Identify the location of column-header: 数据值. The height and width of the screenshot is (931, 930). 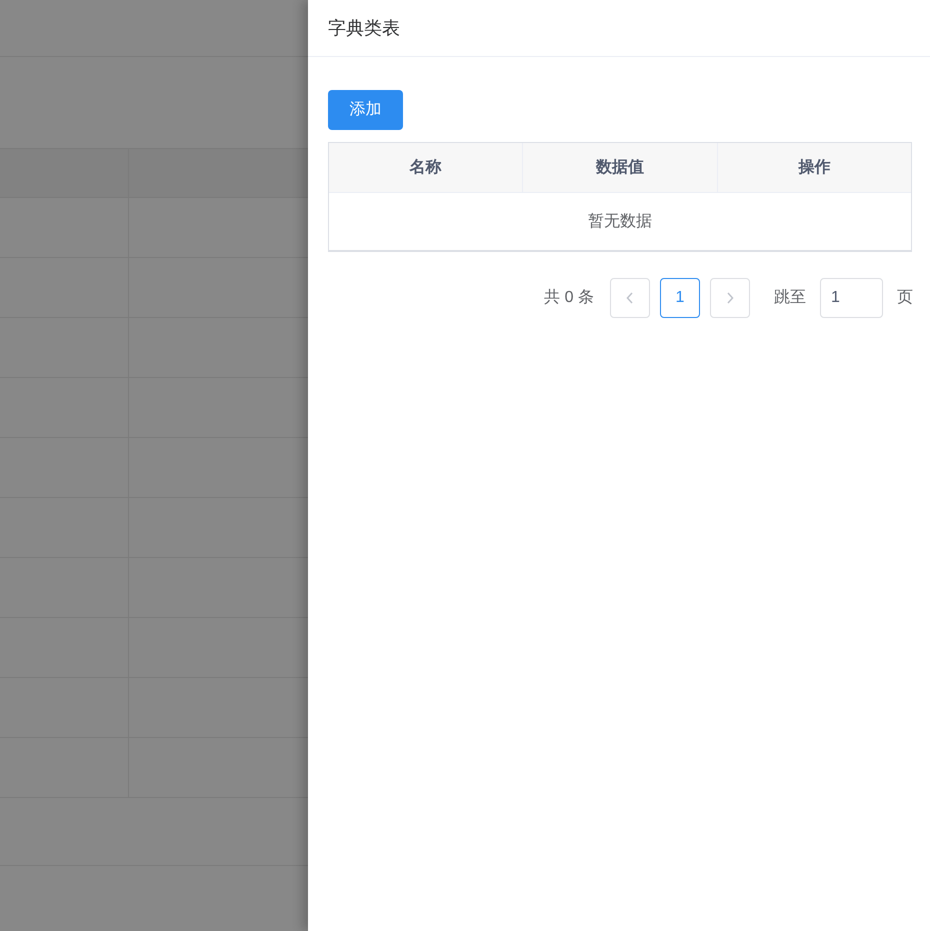
(620, 167).